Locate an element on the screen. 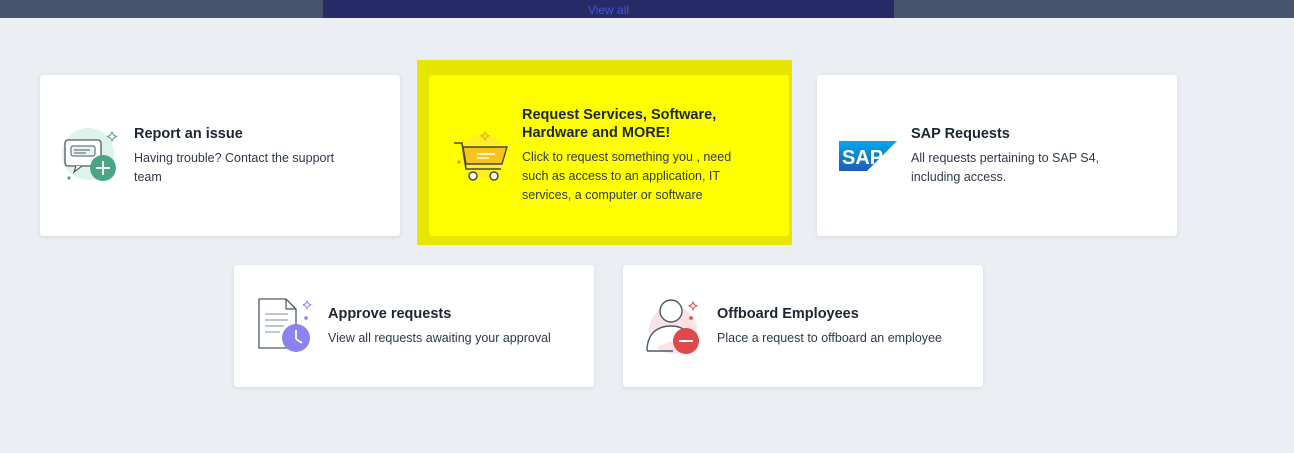 Image resolution: width=1294 pixels, height=453 pixels. card-title: SAP Requests is located at coordinates (960, 133).